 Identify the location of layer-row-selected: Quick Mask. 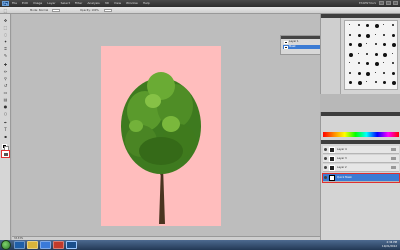
(361, 178).